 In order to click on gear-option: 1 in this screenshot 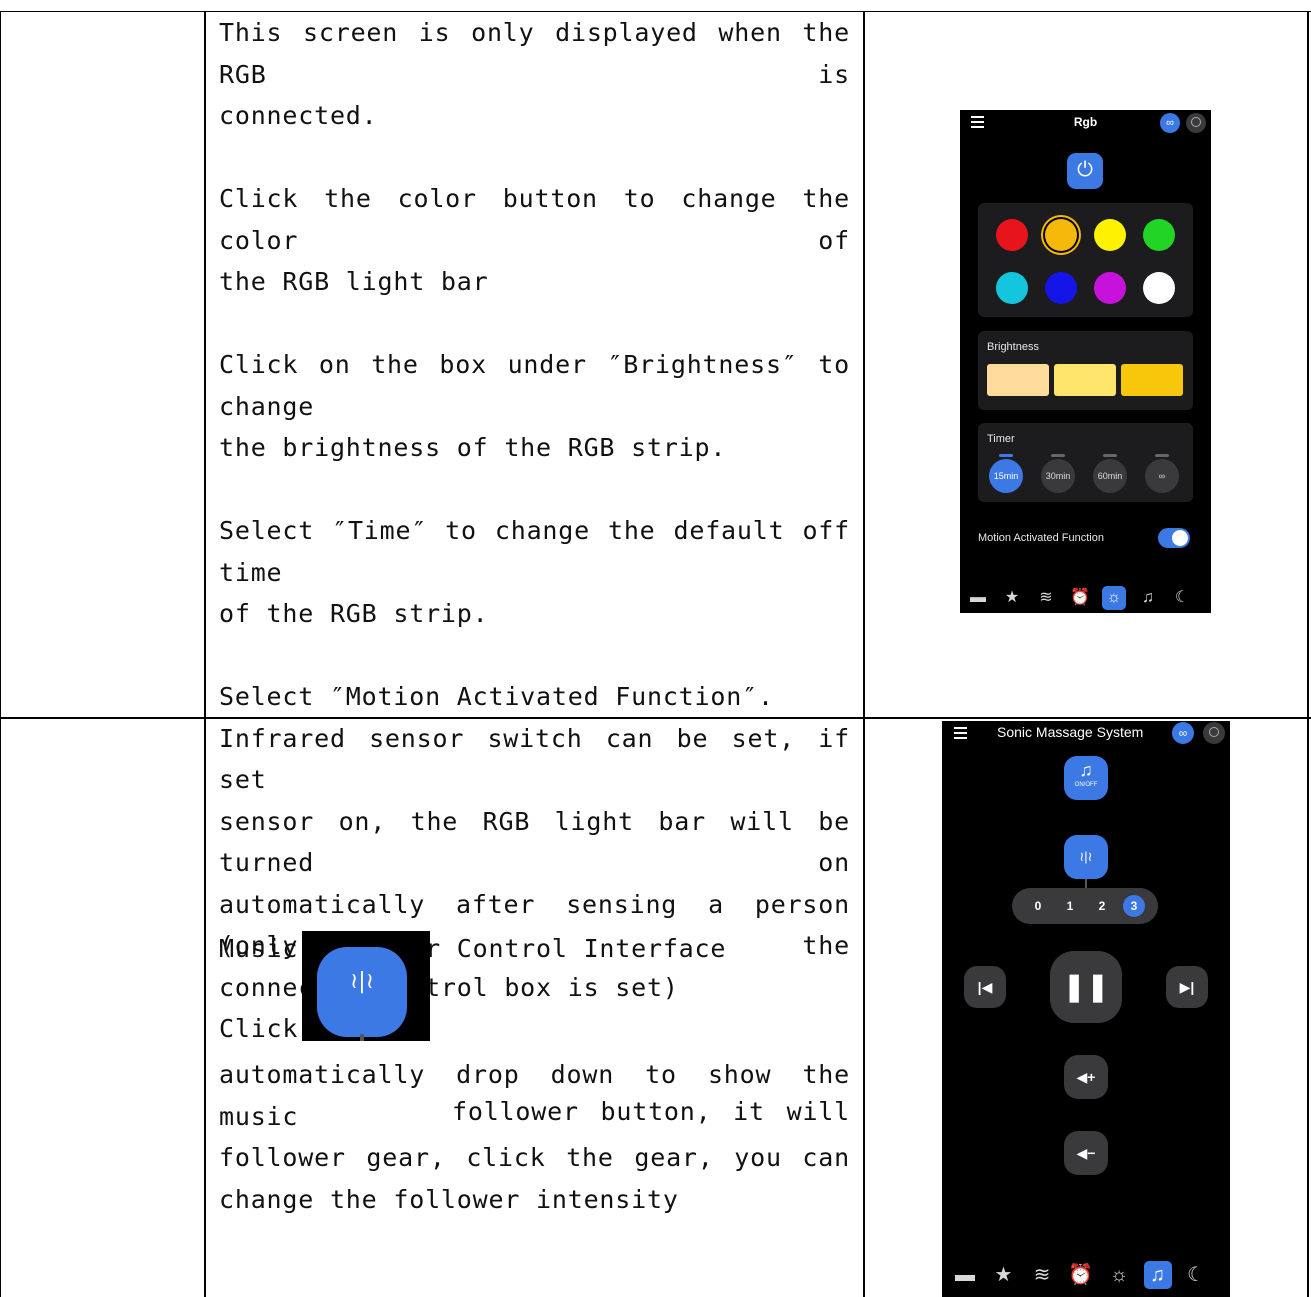, I will do `click(1070, 906)`.